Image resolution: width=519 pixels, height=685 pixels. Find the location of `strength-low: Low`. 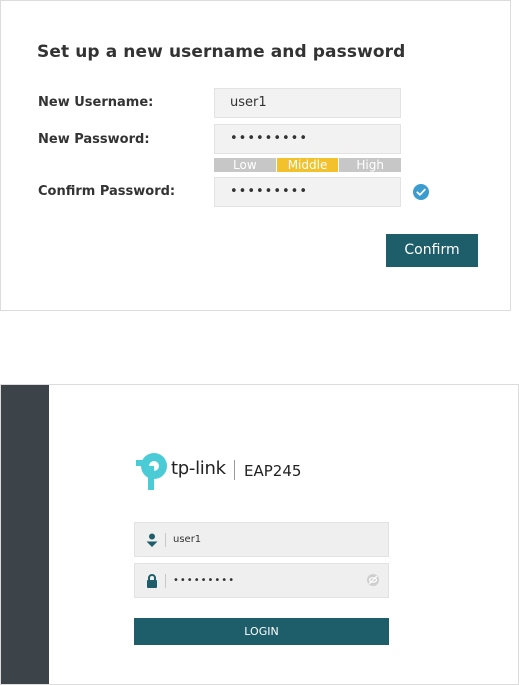

strength-low: Low is located at coordinates (245, 165).